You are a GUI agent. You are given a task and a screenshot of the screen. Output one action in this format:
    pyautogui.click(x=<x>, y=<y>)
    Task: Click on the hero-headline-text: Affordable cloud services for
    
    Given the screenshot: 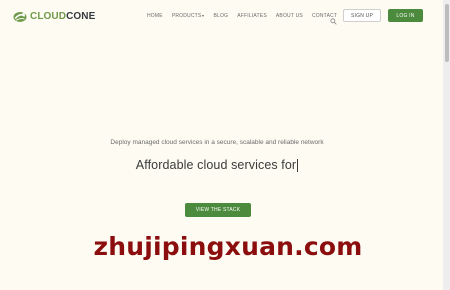 What is the action you would take?
    pyautogui.click(x=216, y=165)
    